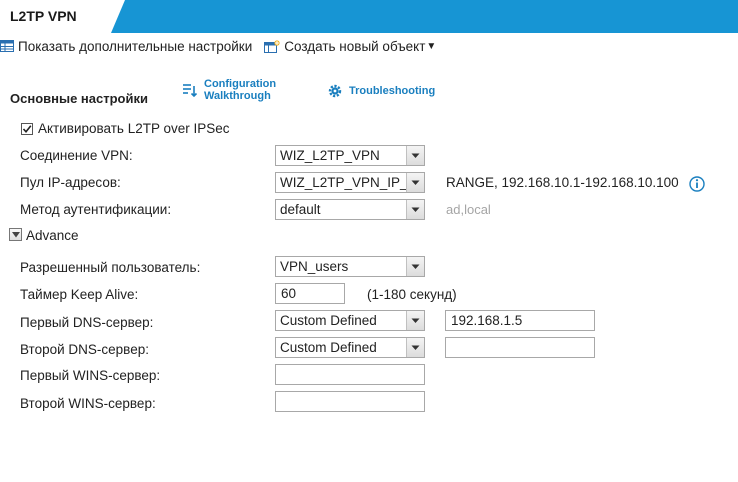  What do you see at coordinates (350, 266) in the screenshot?
I see `allowed-user-select: VPN_users` at bounding box center [350, 266].